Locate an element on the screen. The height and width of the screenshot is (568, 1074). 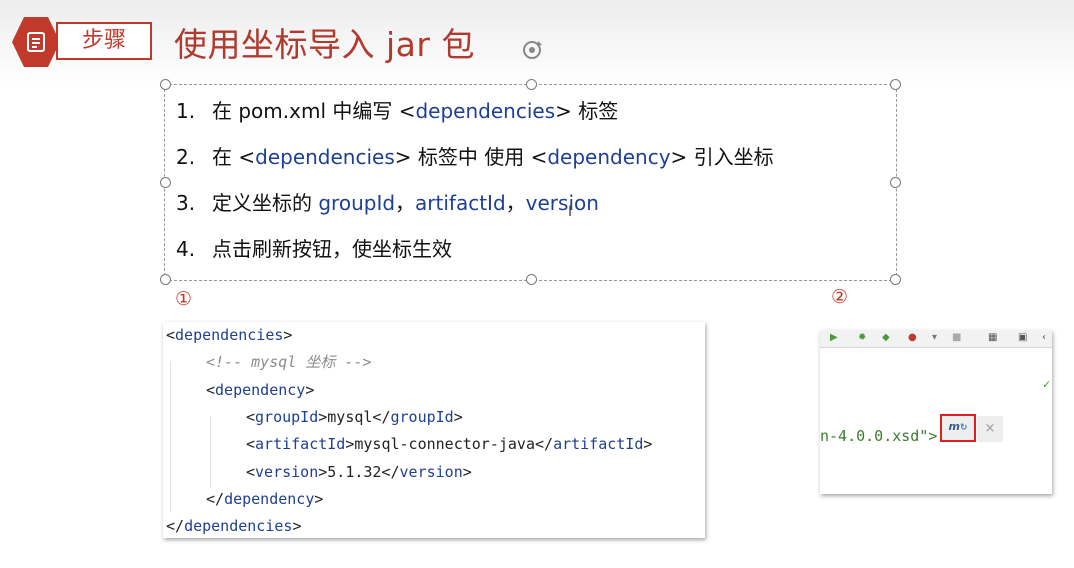
maven-reload-button: m↻ is located at coordinates (958, 428).